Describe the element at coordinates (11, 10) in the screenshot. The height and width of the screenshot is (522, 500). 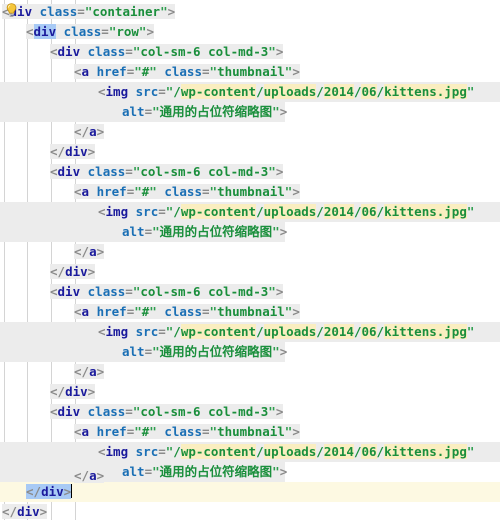
I see `lightbulb-icon` at that location.